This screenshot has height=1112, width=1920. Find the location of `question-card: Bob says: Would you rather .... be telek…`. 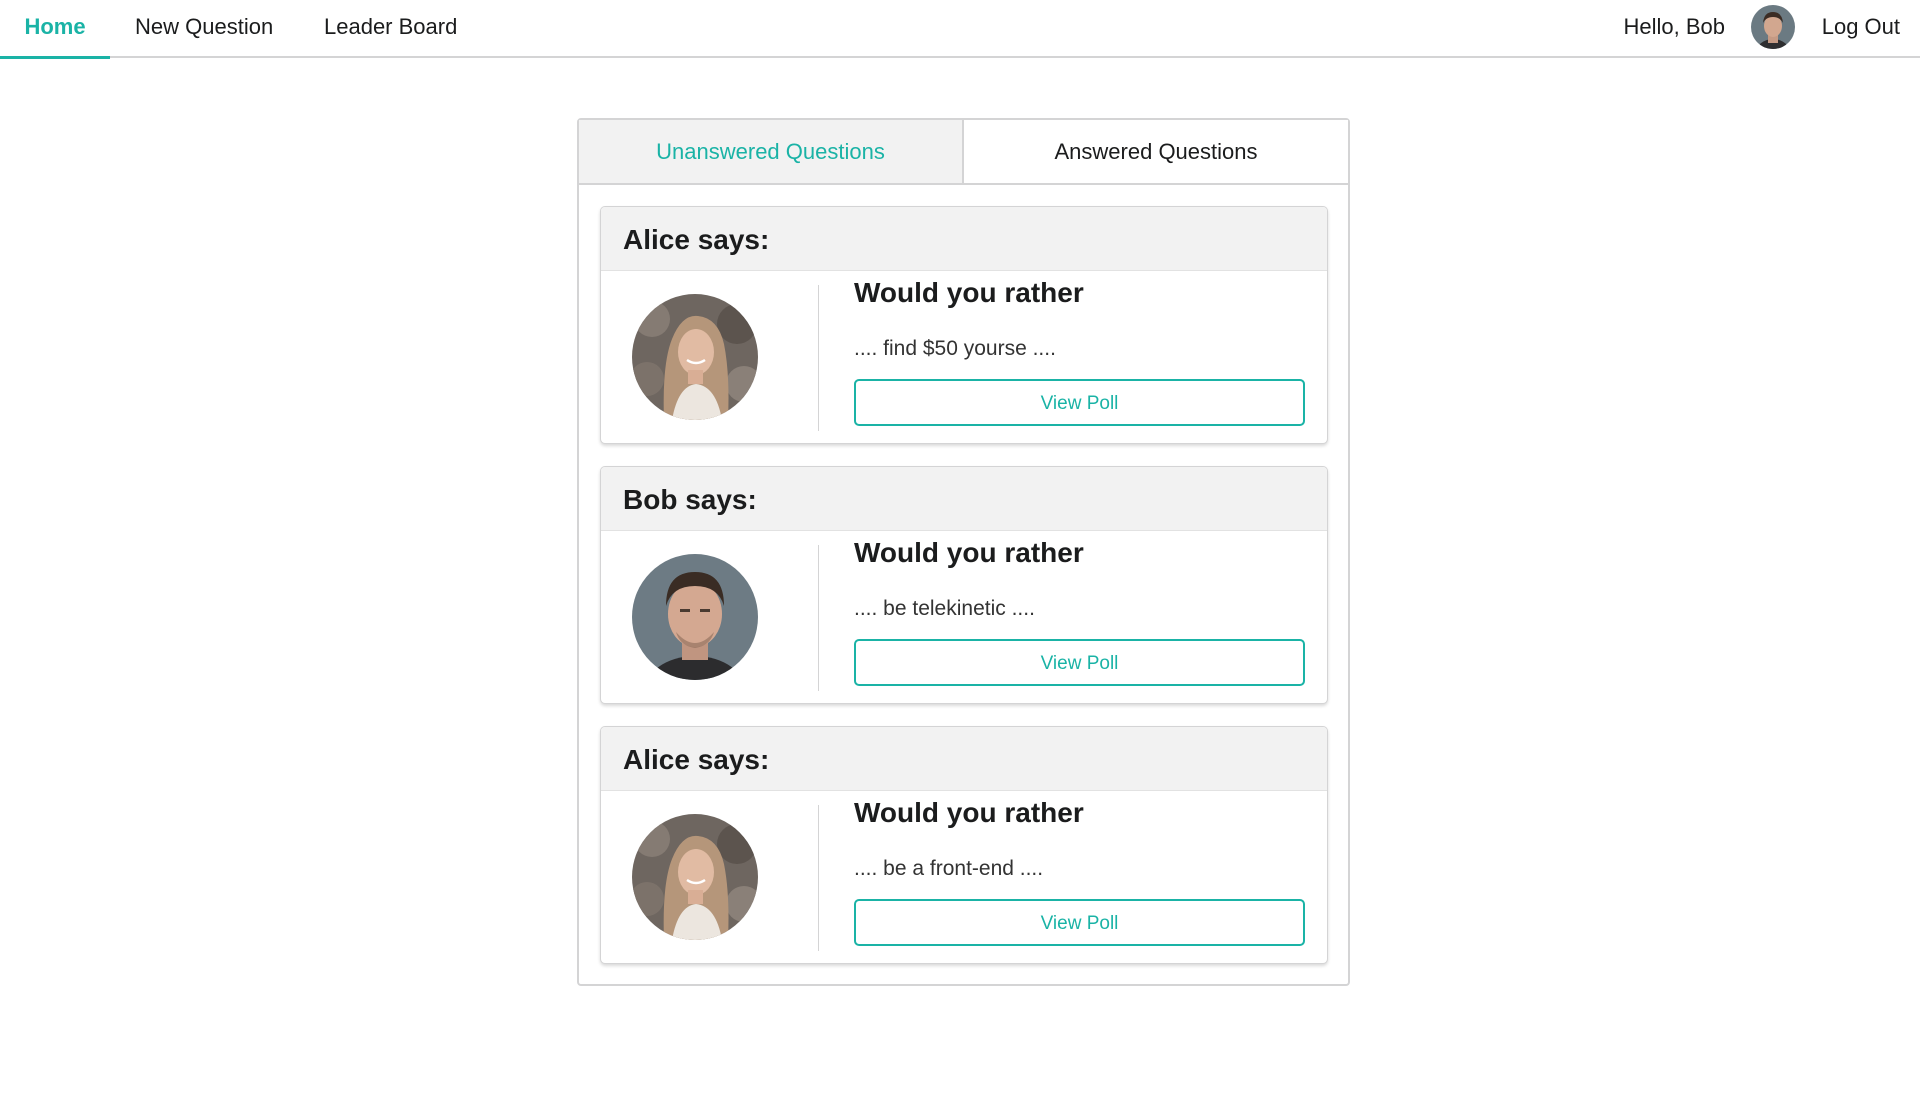

question-card: Bob says: Would you rather .... be telek… is located at coordinates (964, 585).